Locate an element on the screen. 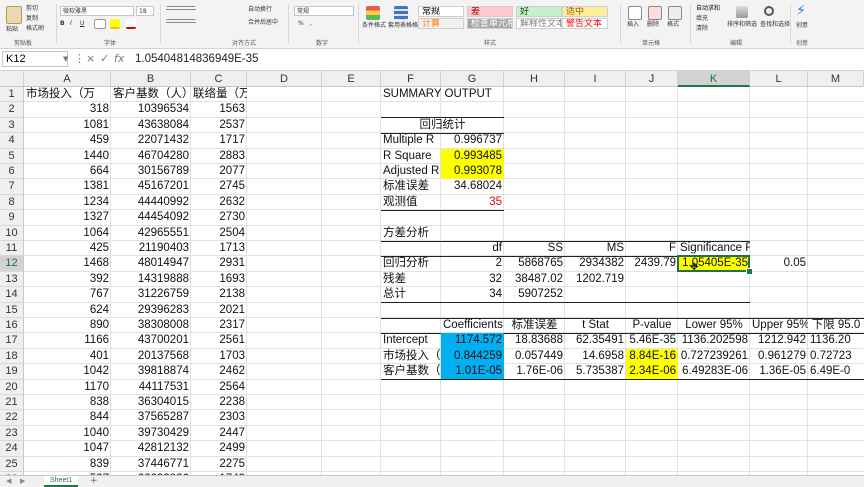 This screenshot has width=864, height=487. row-header-17: 17 is located at coordinates (12, 341).